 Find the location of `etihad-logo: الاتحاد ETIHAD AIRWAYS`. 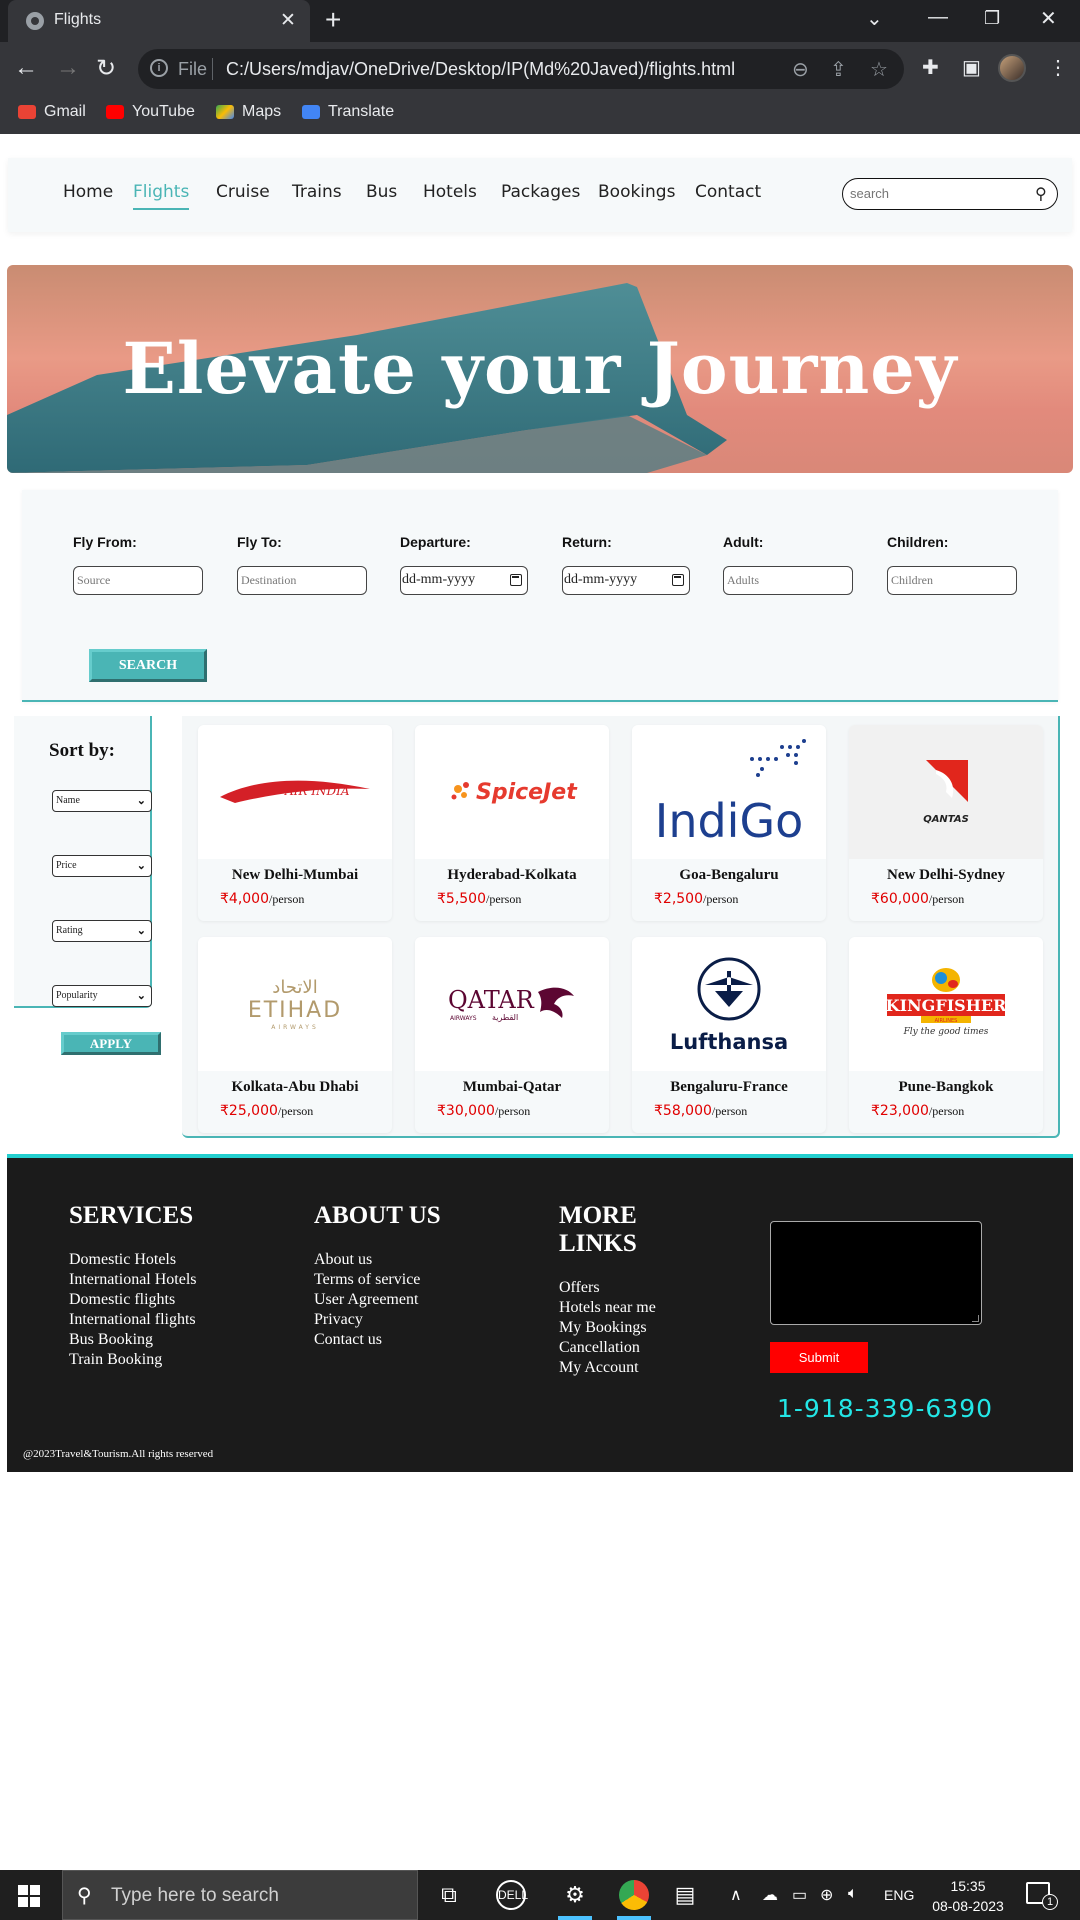

etihad-logo: الاتحاد ETIHAD AIRWAYS is located at coordinates (295, 1004).